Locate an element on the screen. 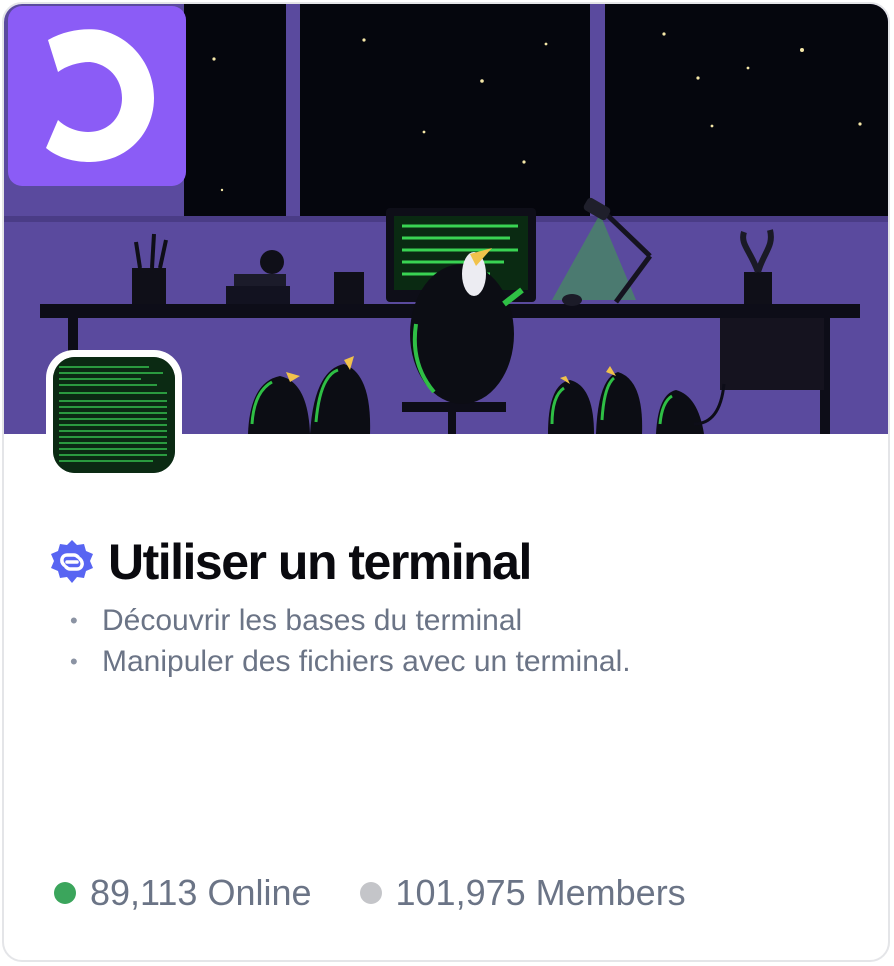 The width and height of the screenshot is (894, 966). verified-partner-badge-icon is located at coordinates (72, 561).